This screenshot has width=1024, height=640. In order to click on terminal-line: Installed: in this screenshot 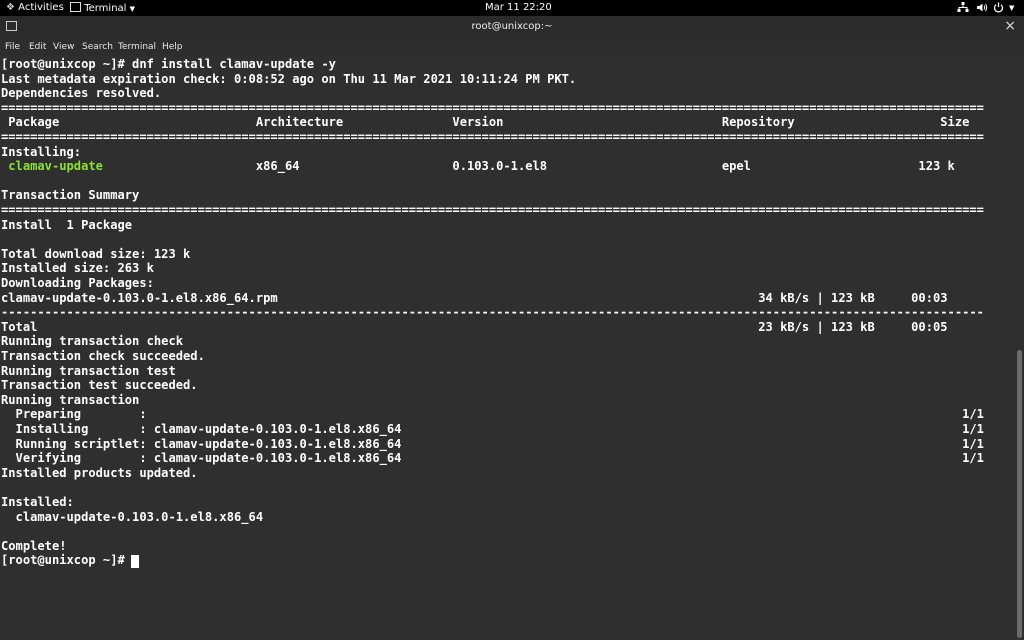, I will do `click(37, 502)`.